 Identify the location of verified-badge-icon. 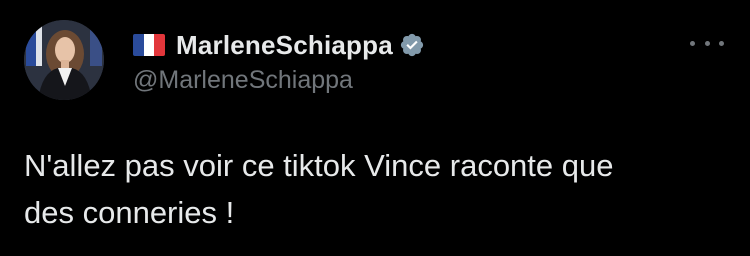
(412, 45).